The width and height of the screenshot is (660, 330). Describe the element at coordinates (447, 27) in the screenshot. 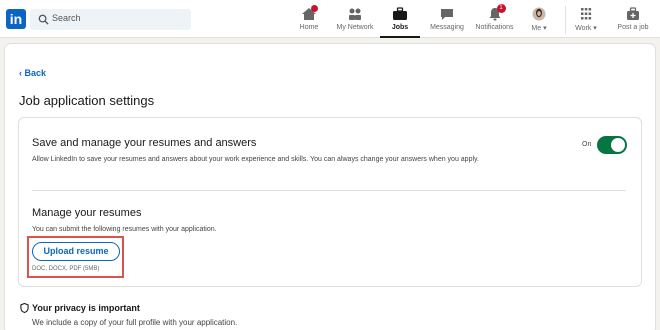

I see `nav-item-messaging-label: Messaging` at that location.